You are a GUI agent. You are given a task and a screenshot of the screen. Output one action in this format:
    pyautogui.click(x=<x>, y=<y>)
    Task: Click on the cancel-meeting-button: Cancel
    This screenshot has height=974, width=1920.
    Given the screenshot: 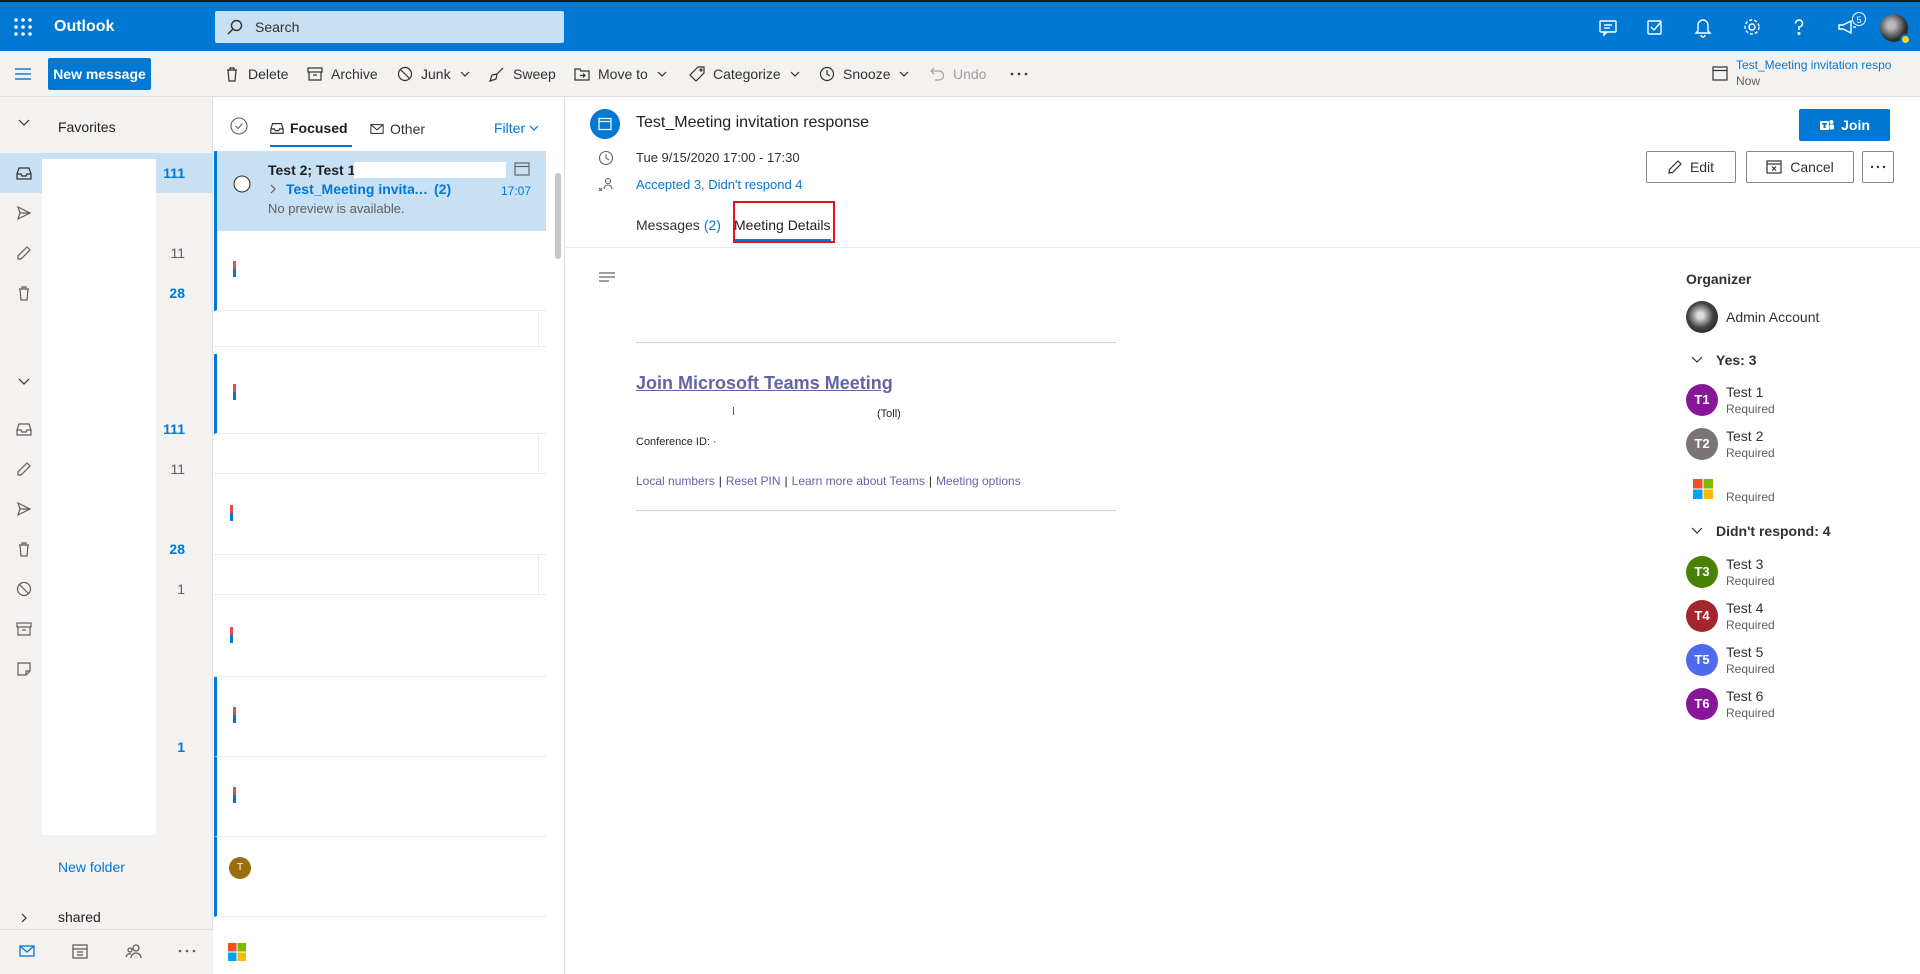 What is the action you would take?
    pyautogui.click(x=1800, y=167)
    